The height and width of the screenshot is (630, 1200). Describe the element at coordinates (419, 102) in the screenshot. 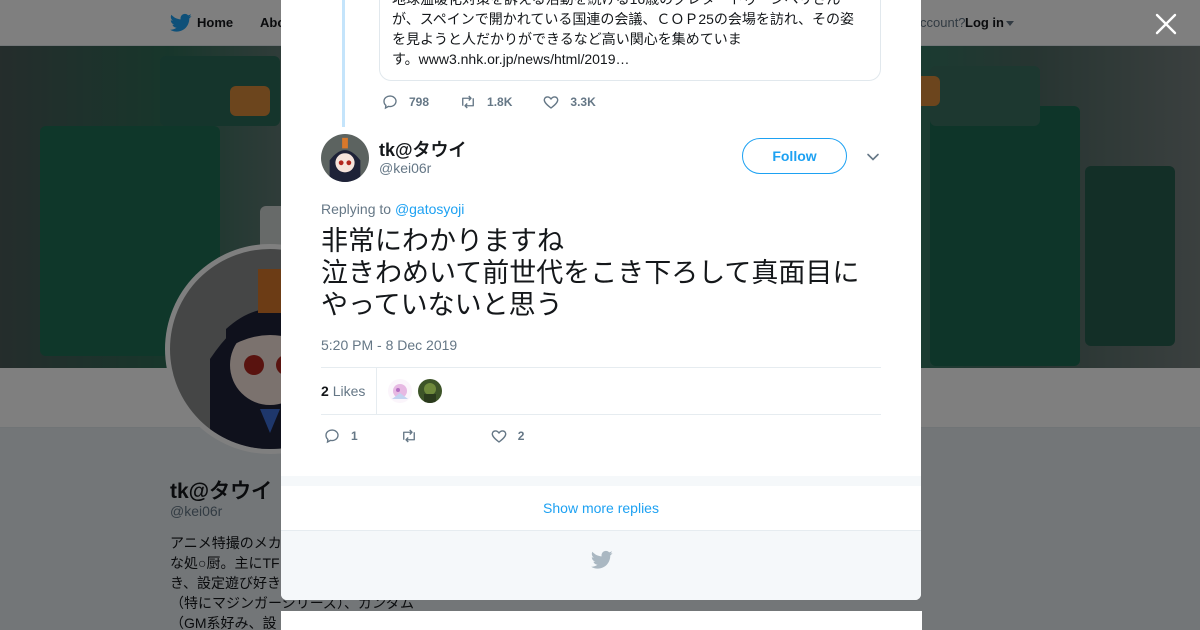

I see `reply-count: 798` at that location.